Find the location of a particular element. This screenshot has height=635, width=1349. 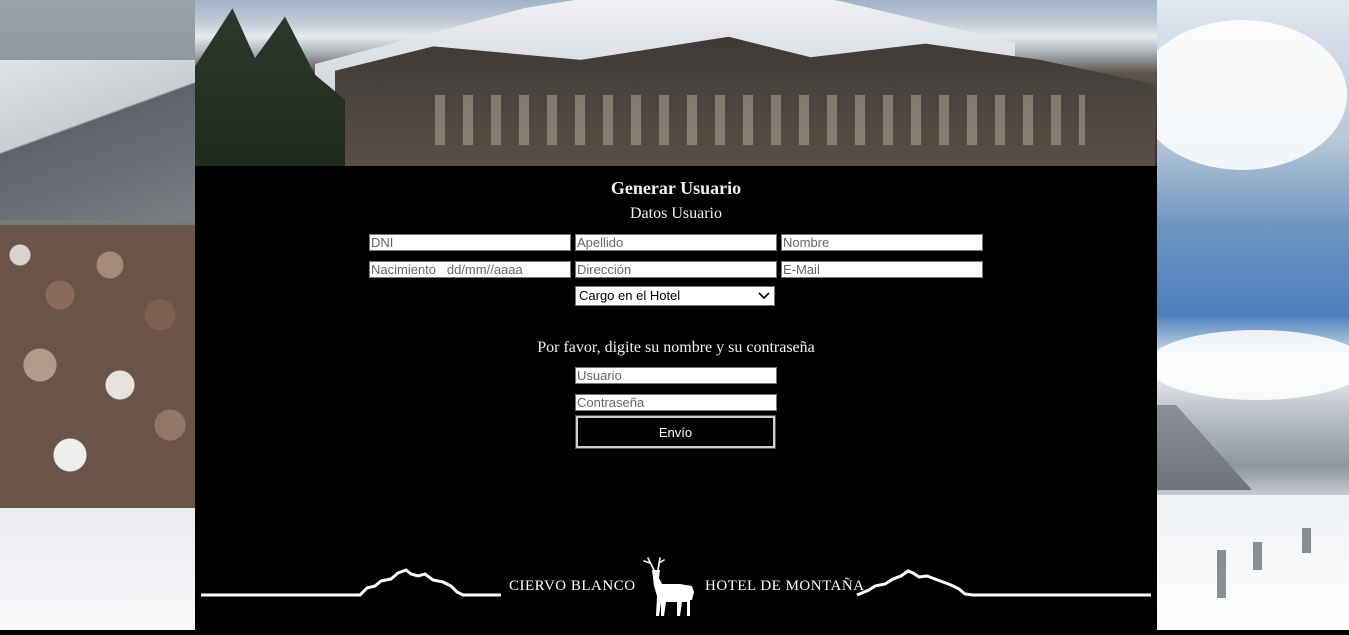

cargo-select-value: Cargo en el Hotel is located at coordinates (630, 295).